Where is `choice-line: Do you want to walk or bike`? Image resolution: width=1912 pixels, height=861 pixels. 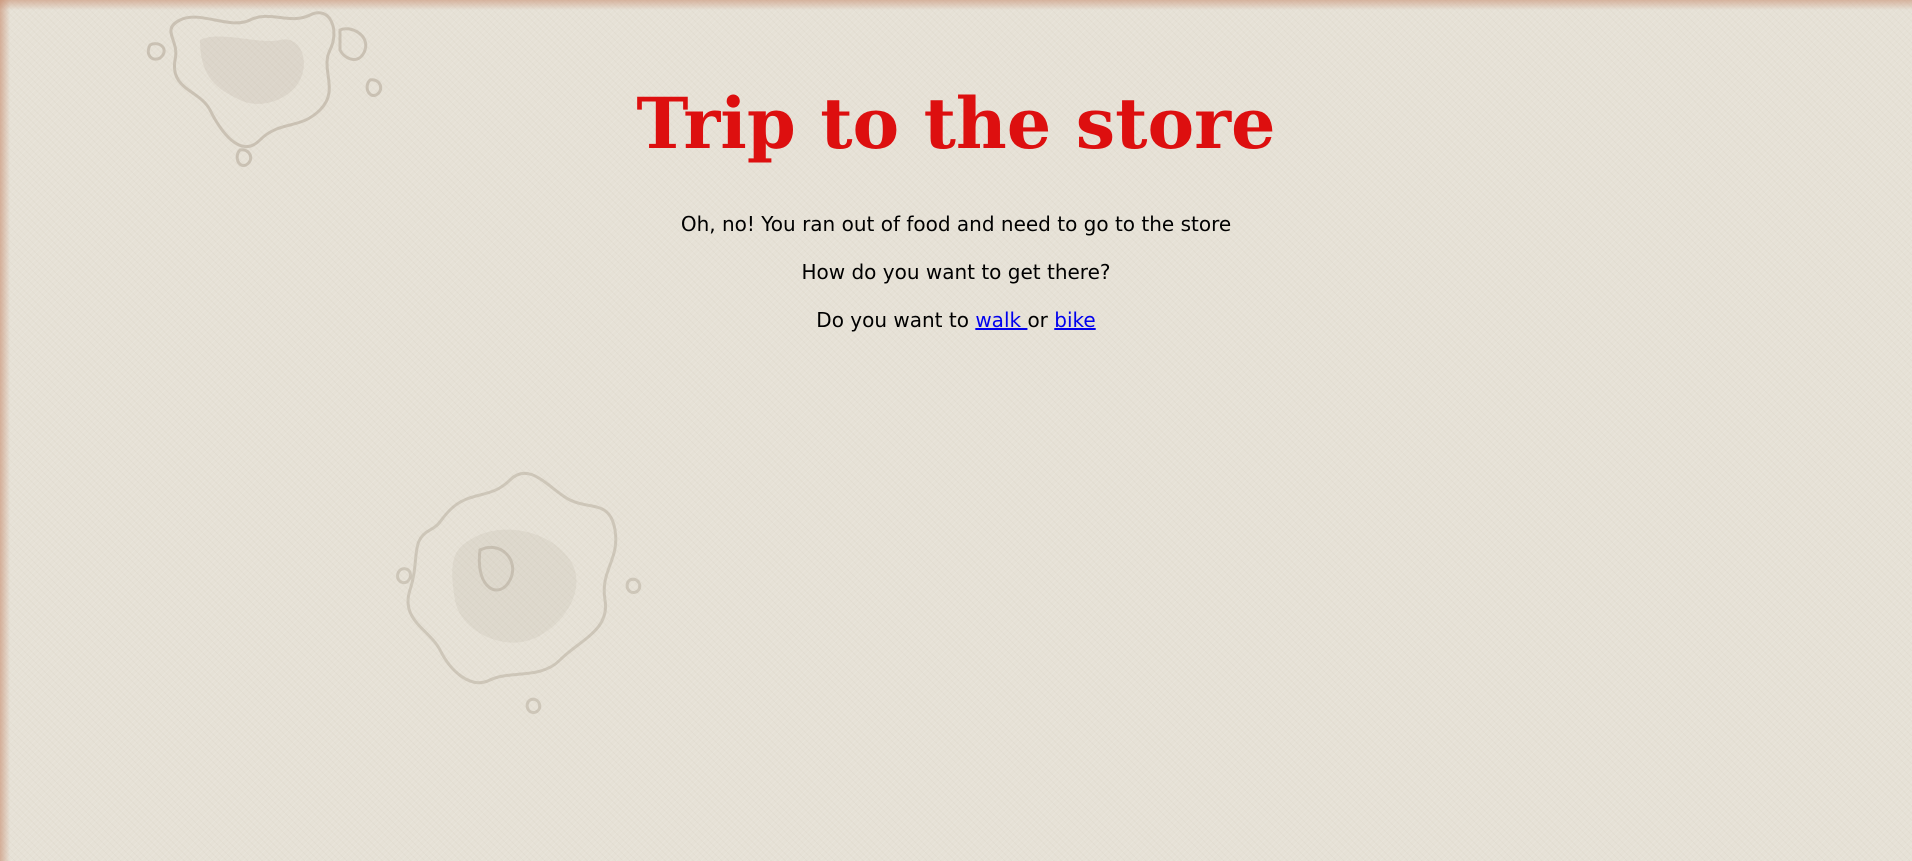
choice-line: Do you want to walk or bike is located at coordinates (956, 320).